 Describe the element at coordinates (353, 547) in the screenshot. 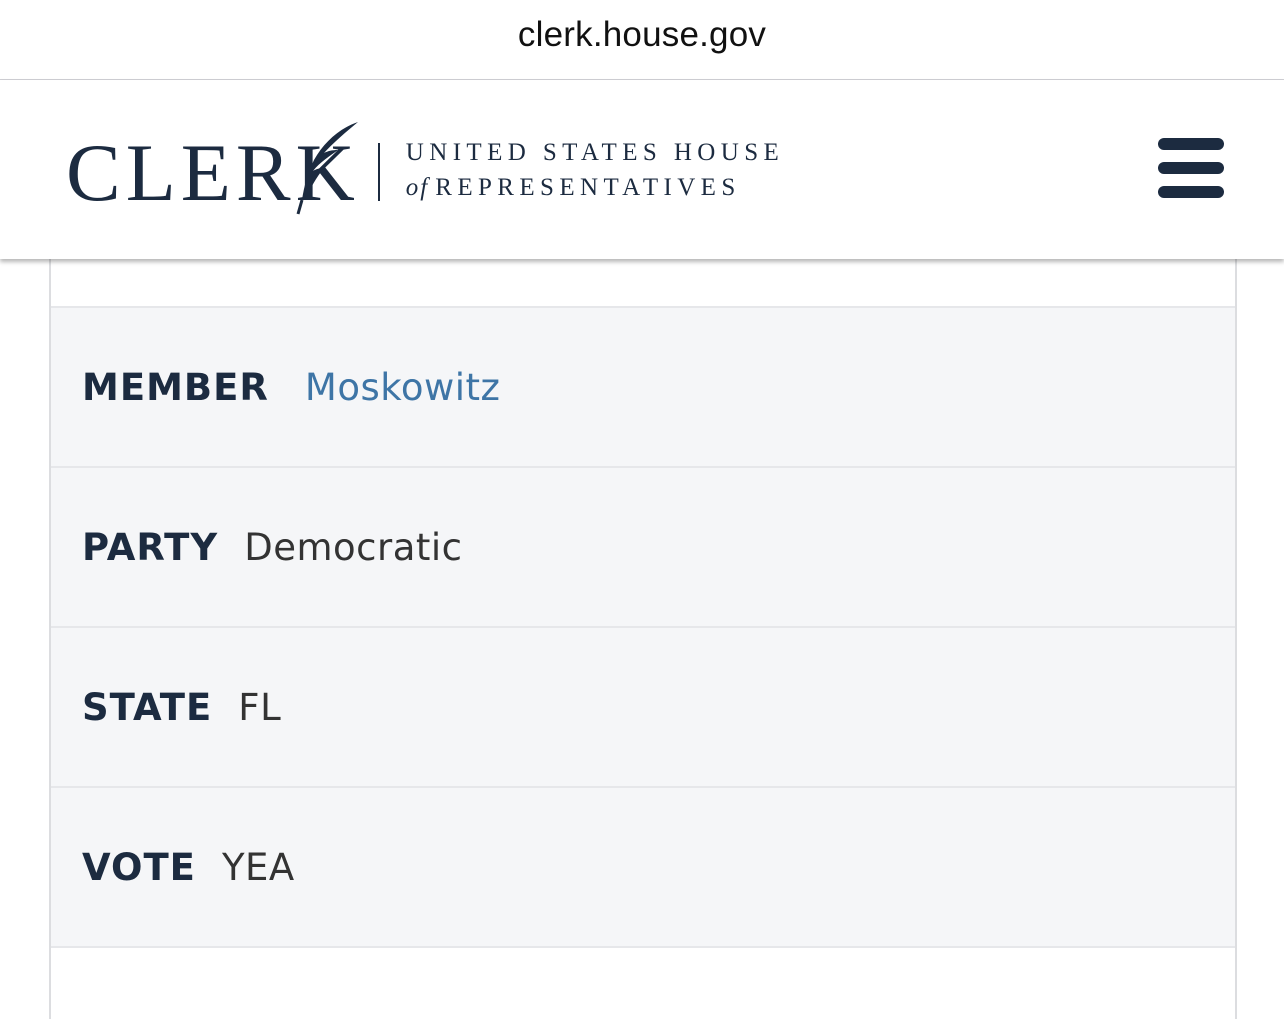

I see `party-value: Democratic` at that location.